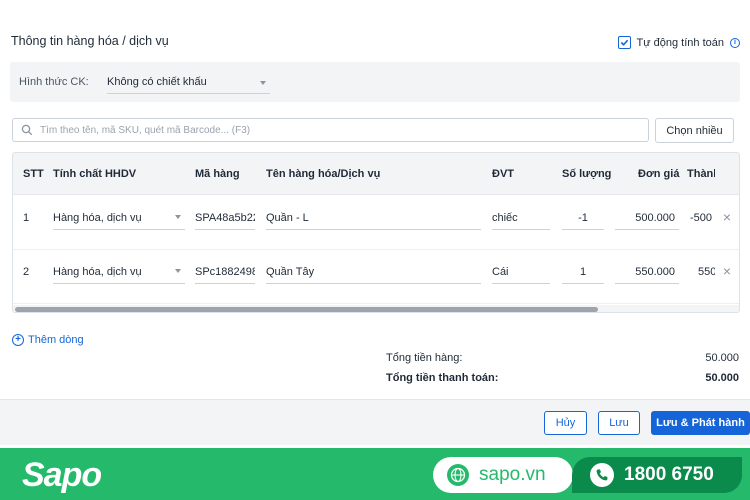 The height and width of the screenshot is (500, 750). What do you see at coordinates (95, 174) in the screenshot?
I see `header-nature: Tính chất HHDV` at bounding box center [95, 174].